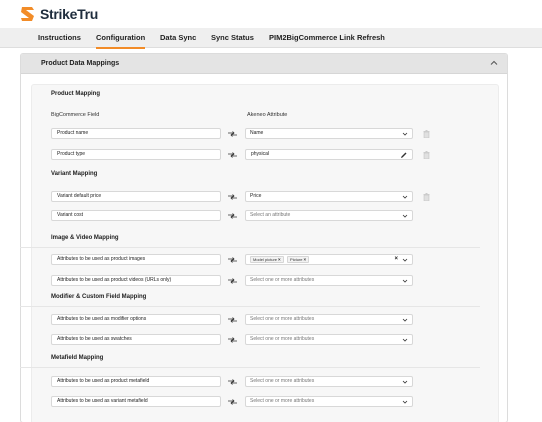 The width and height of the screenshot is (542, 422). I want to click on tab-link-refresh: PIM2BigCommerce Link Refresh, so click(327, 38).